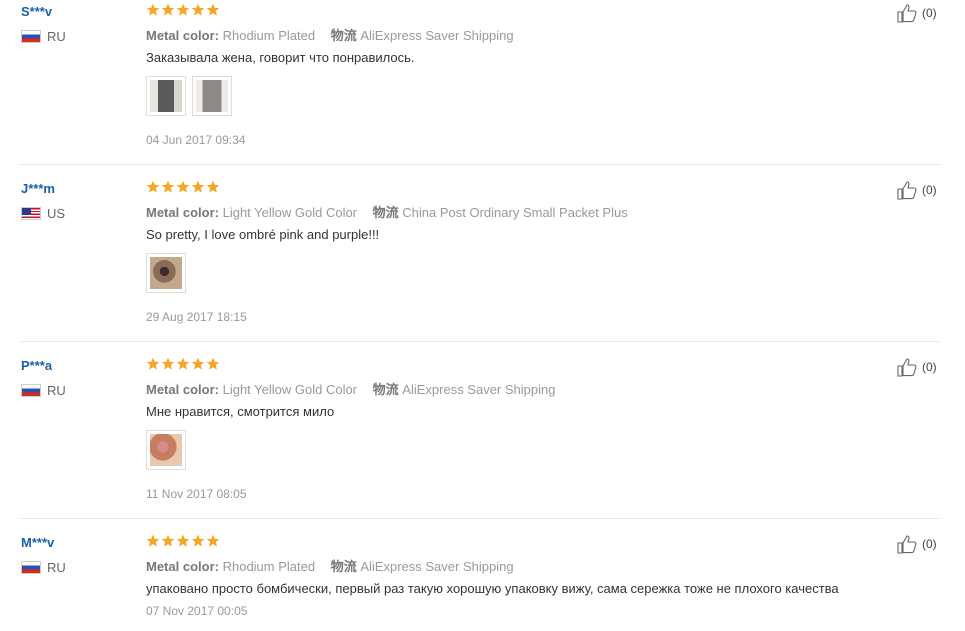  Describe the element at coordinates (196, 140) in the screenshot. I see `review-date: 04 Jun 2017 09:34` at that location.